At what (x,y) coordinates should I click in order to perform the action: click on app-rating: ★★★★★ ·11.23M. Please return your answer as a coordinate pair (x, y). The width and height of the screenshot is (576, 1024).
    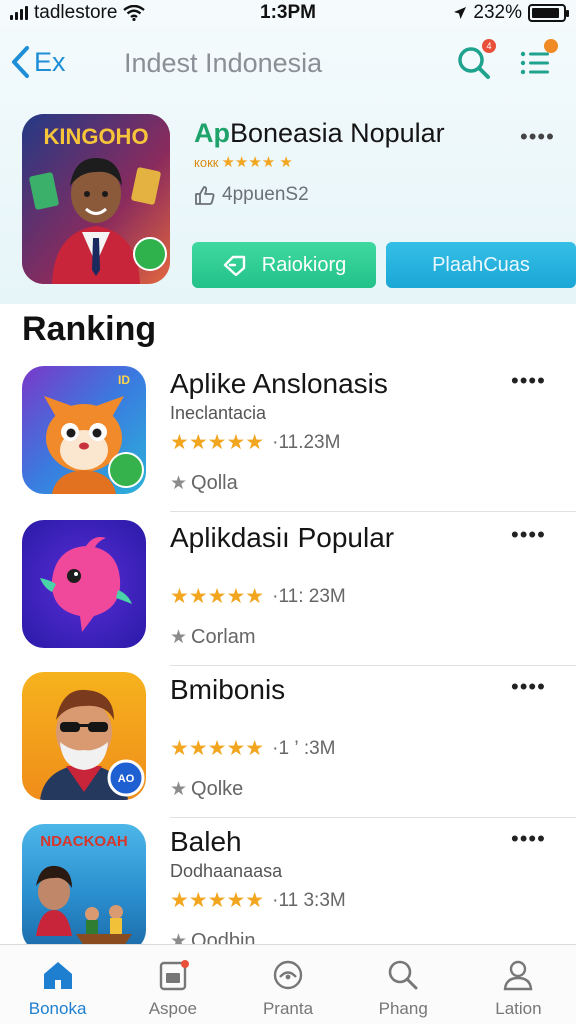
    Looking at the image, I should click on (255, 442).